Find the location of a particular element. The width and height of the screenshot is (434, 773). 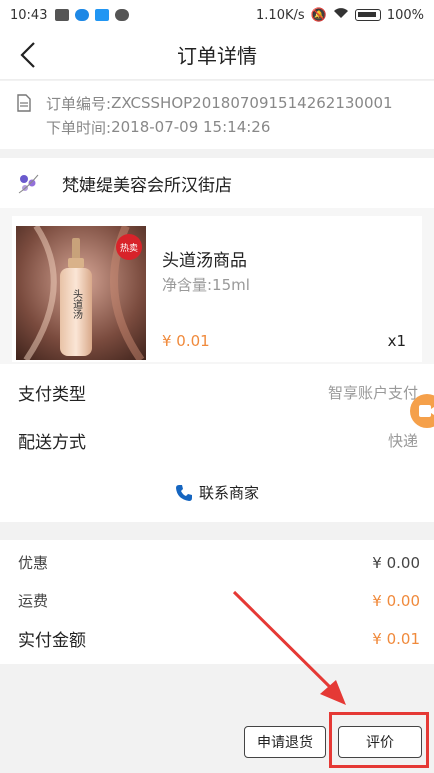

product-price: ¥ 0.01 is located at coordinates (186, 341).